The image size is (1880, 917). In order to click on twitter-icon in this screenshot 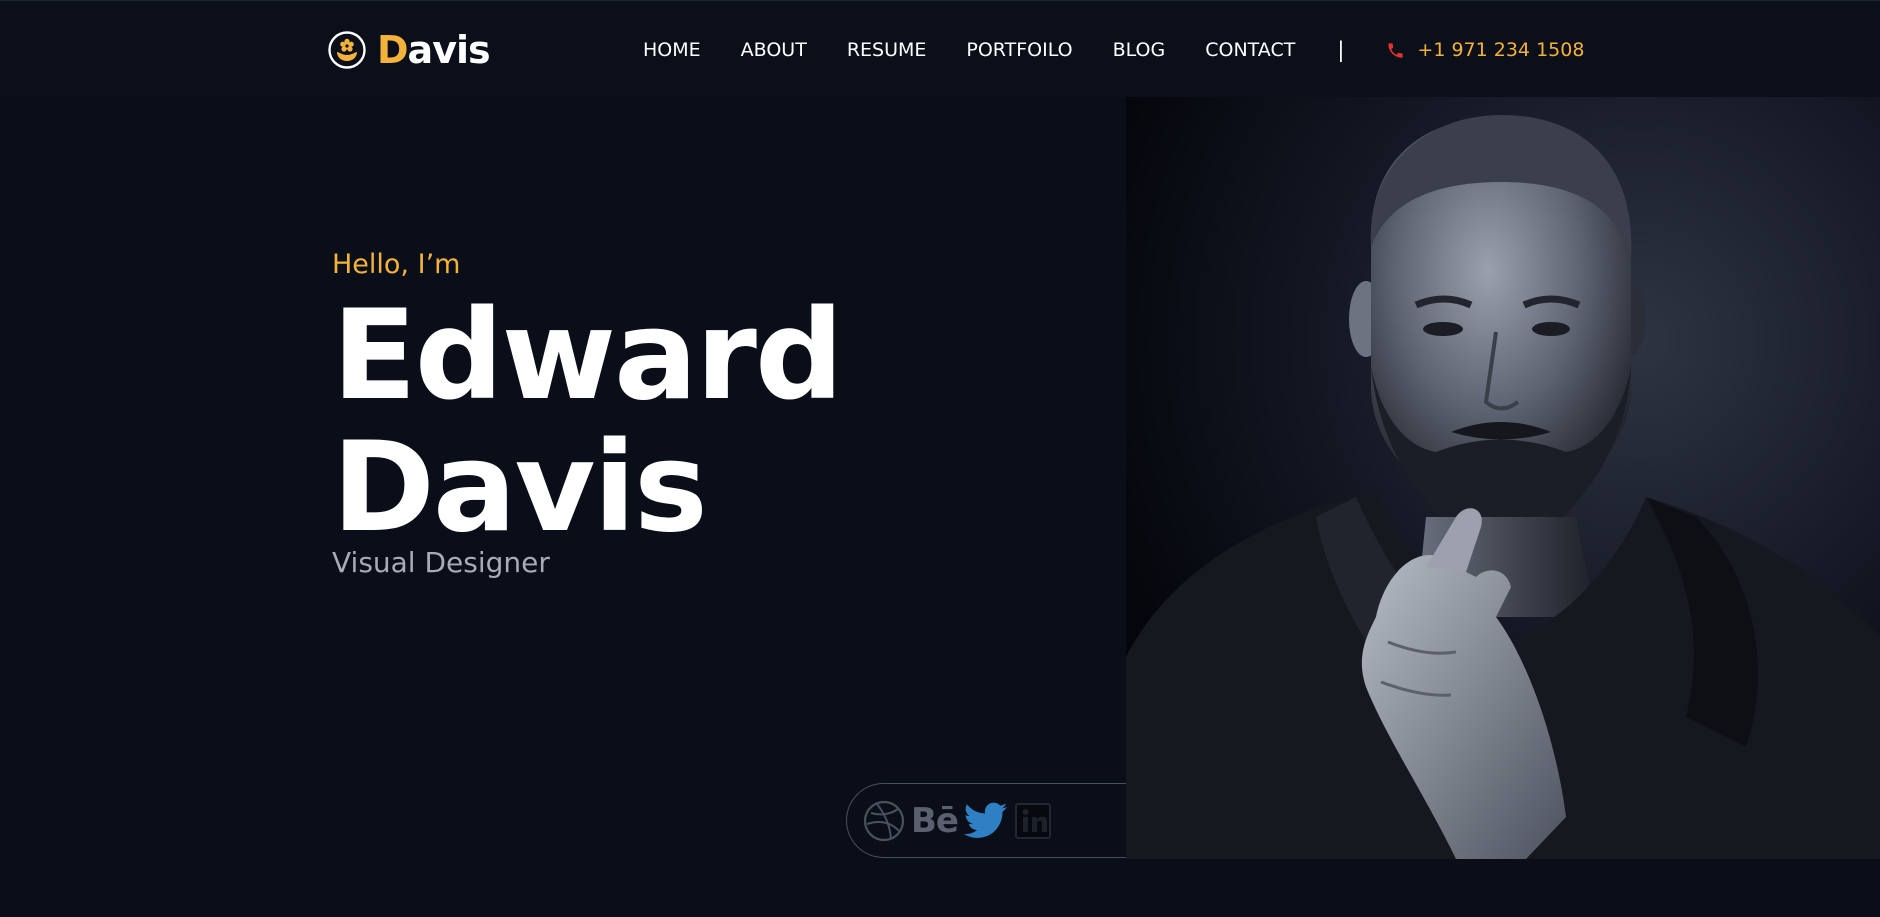, I will do `click(985, 820)`.